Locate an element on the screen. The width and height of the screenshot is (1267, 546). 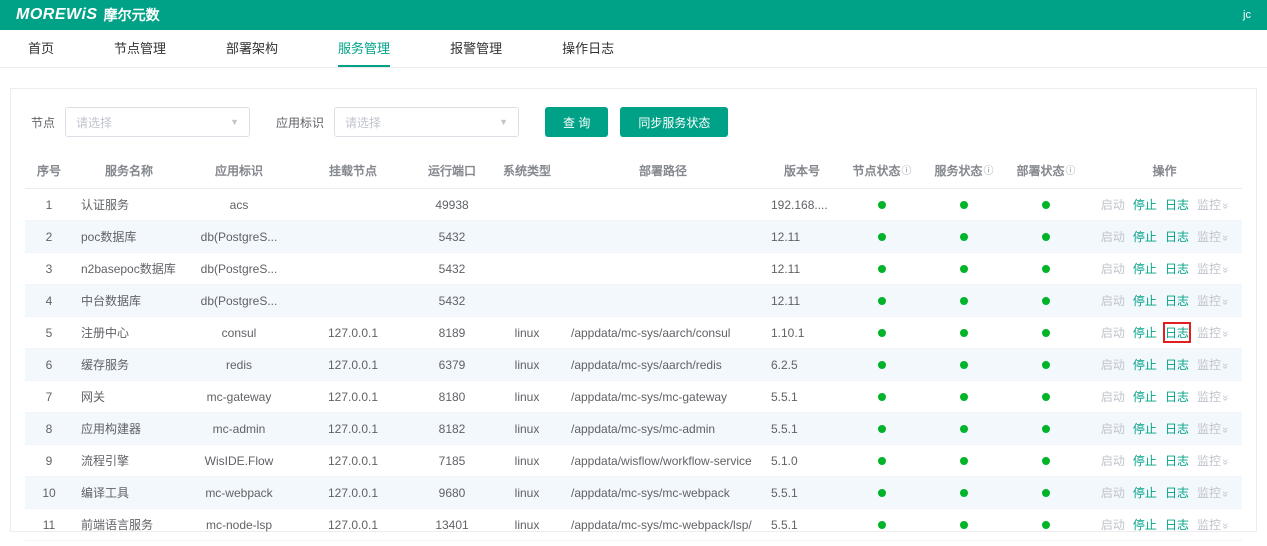
cell-run-port: 8189 is located at coordinates (452, 332).